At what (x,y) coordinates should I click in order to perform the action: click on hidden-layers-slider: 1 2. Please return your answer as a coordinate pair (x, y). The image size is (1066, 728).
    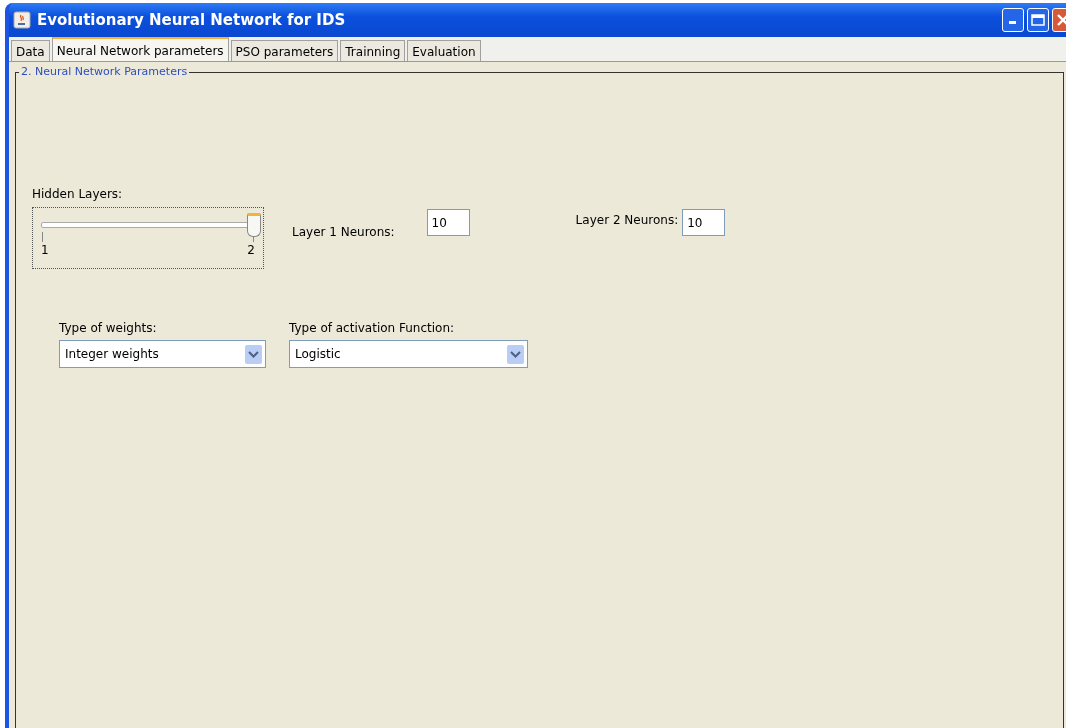
    Looking at the image, I should click on (148, 238).